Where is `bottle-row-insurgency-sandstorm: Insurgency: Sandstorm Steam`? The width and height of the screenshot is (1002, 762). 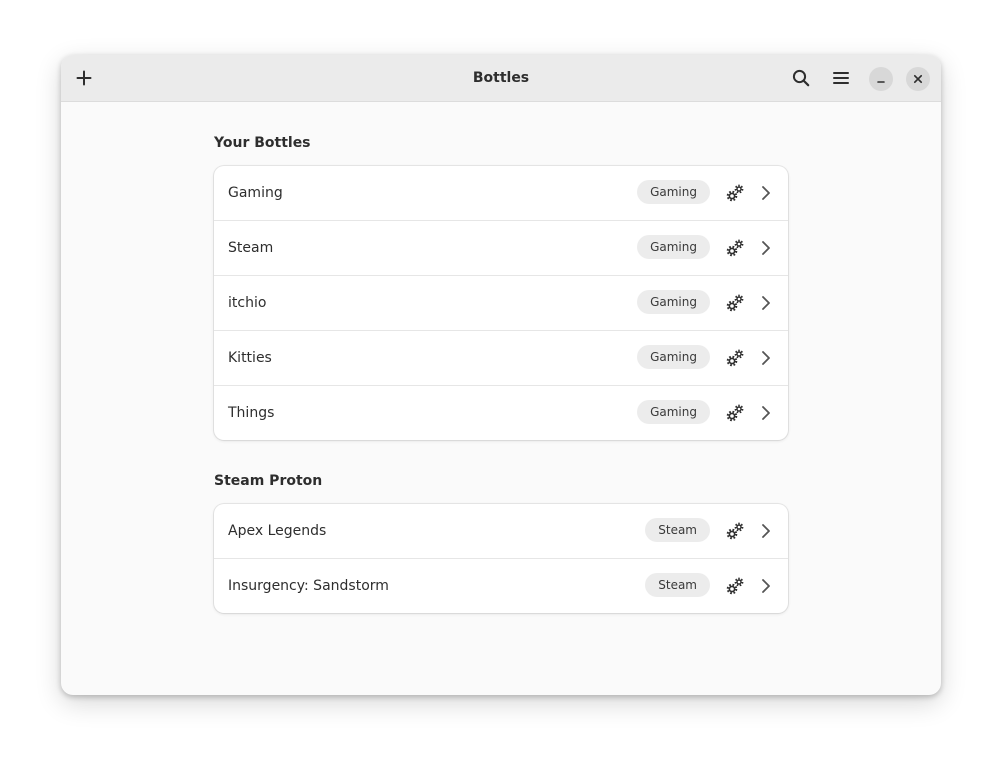 bottle-row-insurgency-sandstorm: Insurgency: Sandstorm Steam is located at coordinates (501, 586).